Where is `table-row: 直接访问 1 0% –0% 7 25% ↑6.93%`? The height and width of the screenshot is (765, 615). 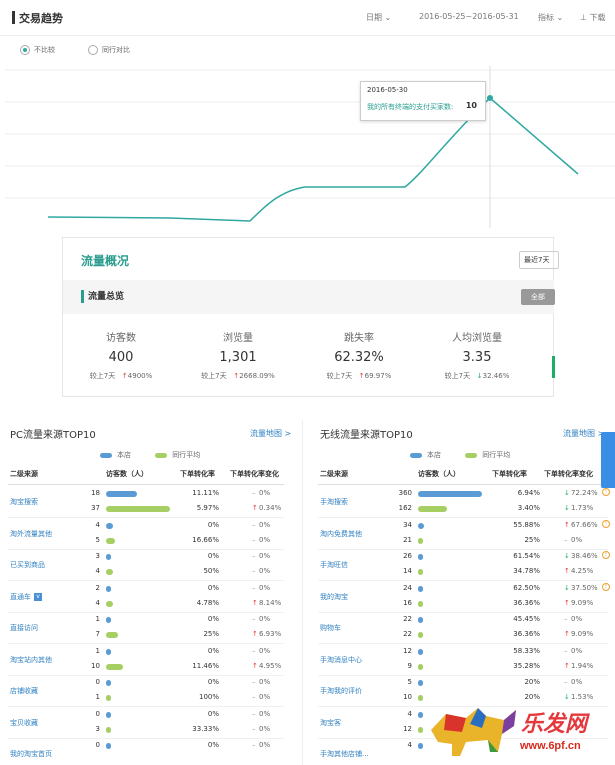 table-row: 直接访问 1 0% –0% 7 25% ↑6.93% is located at coordinates (146, 628).